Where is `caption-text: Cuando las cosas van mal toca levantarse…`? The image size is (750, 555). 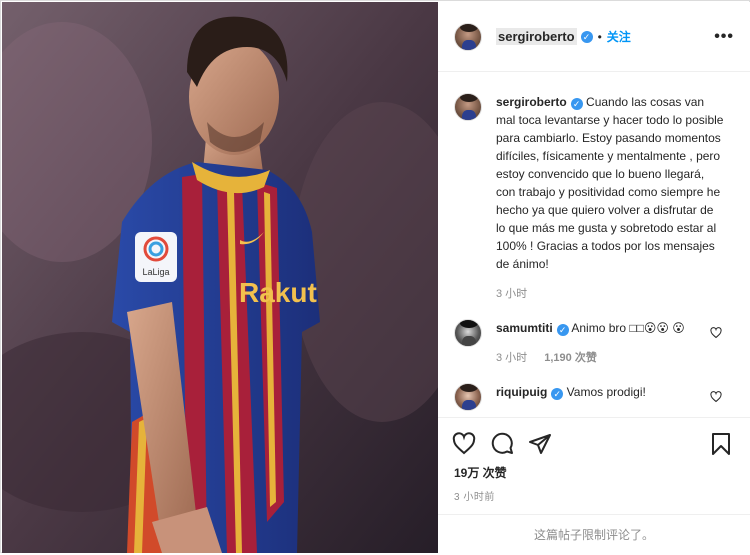 caption-text: Cuando las cosas van mal toca levantarse… is located at coordinates (610, 183).